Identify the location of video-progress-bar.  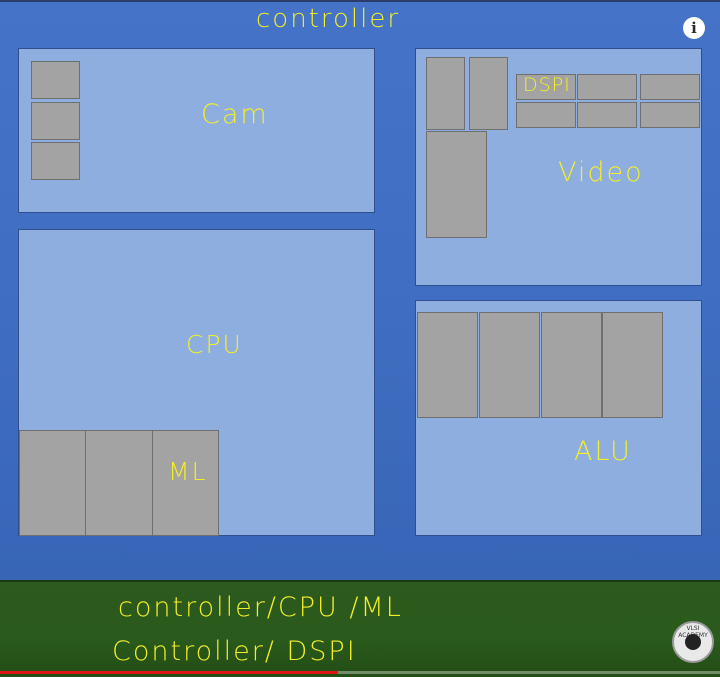
(360, 672).